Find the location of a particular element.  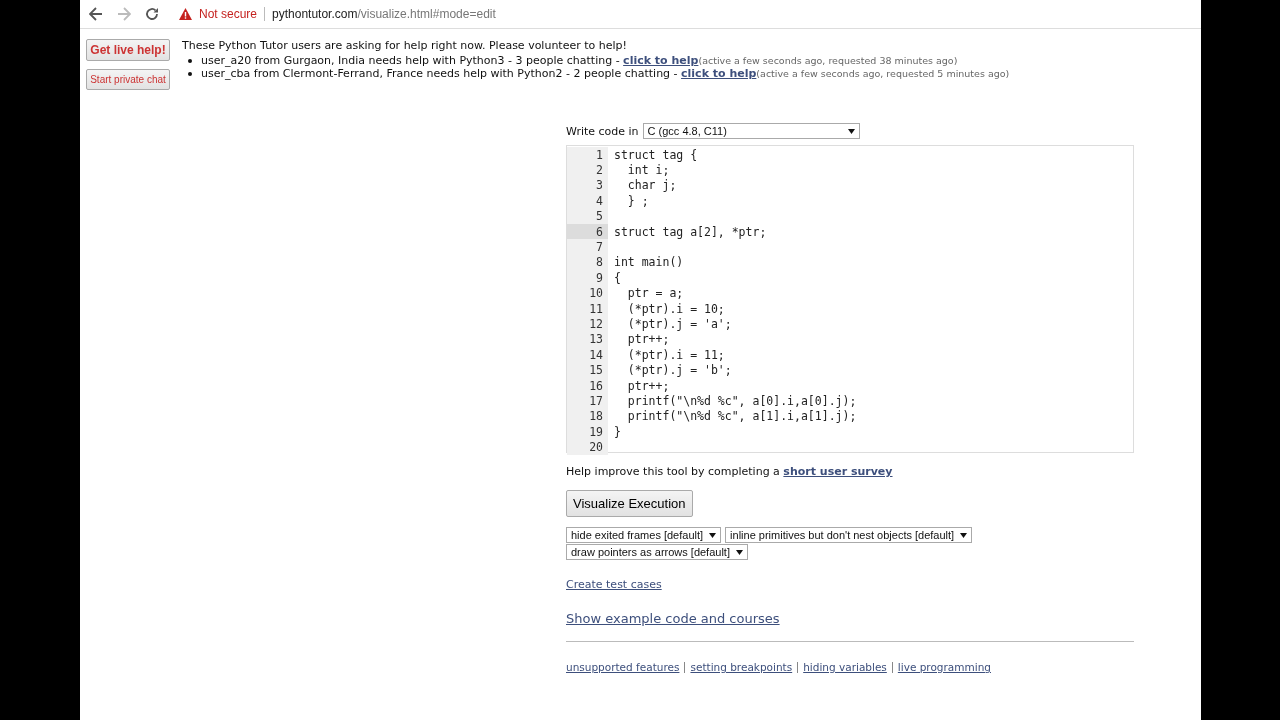

code-line: printf("\n%d %c", a[1].i,a[1].j); is located at coordinates (741, 416).